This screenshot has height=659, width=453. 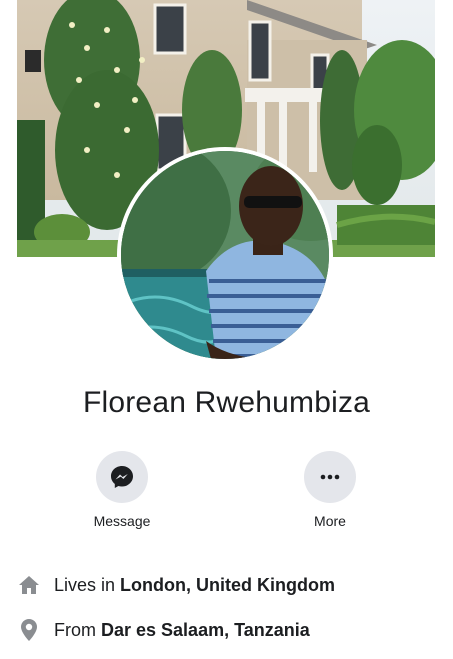 What do you see at coordinates (330, 521) in the screenshot?
I see `more-button-label: More` at bounding box center [330, 521].